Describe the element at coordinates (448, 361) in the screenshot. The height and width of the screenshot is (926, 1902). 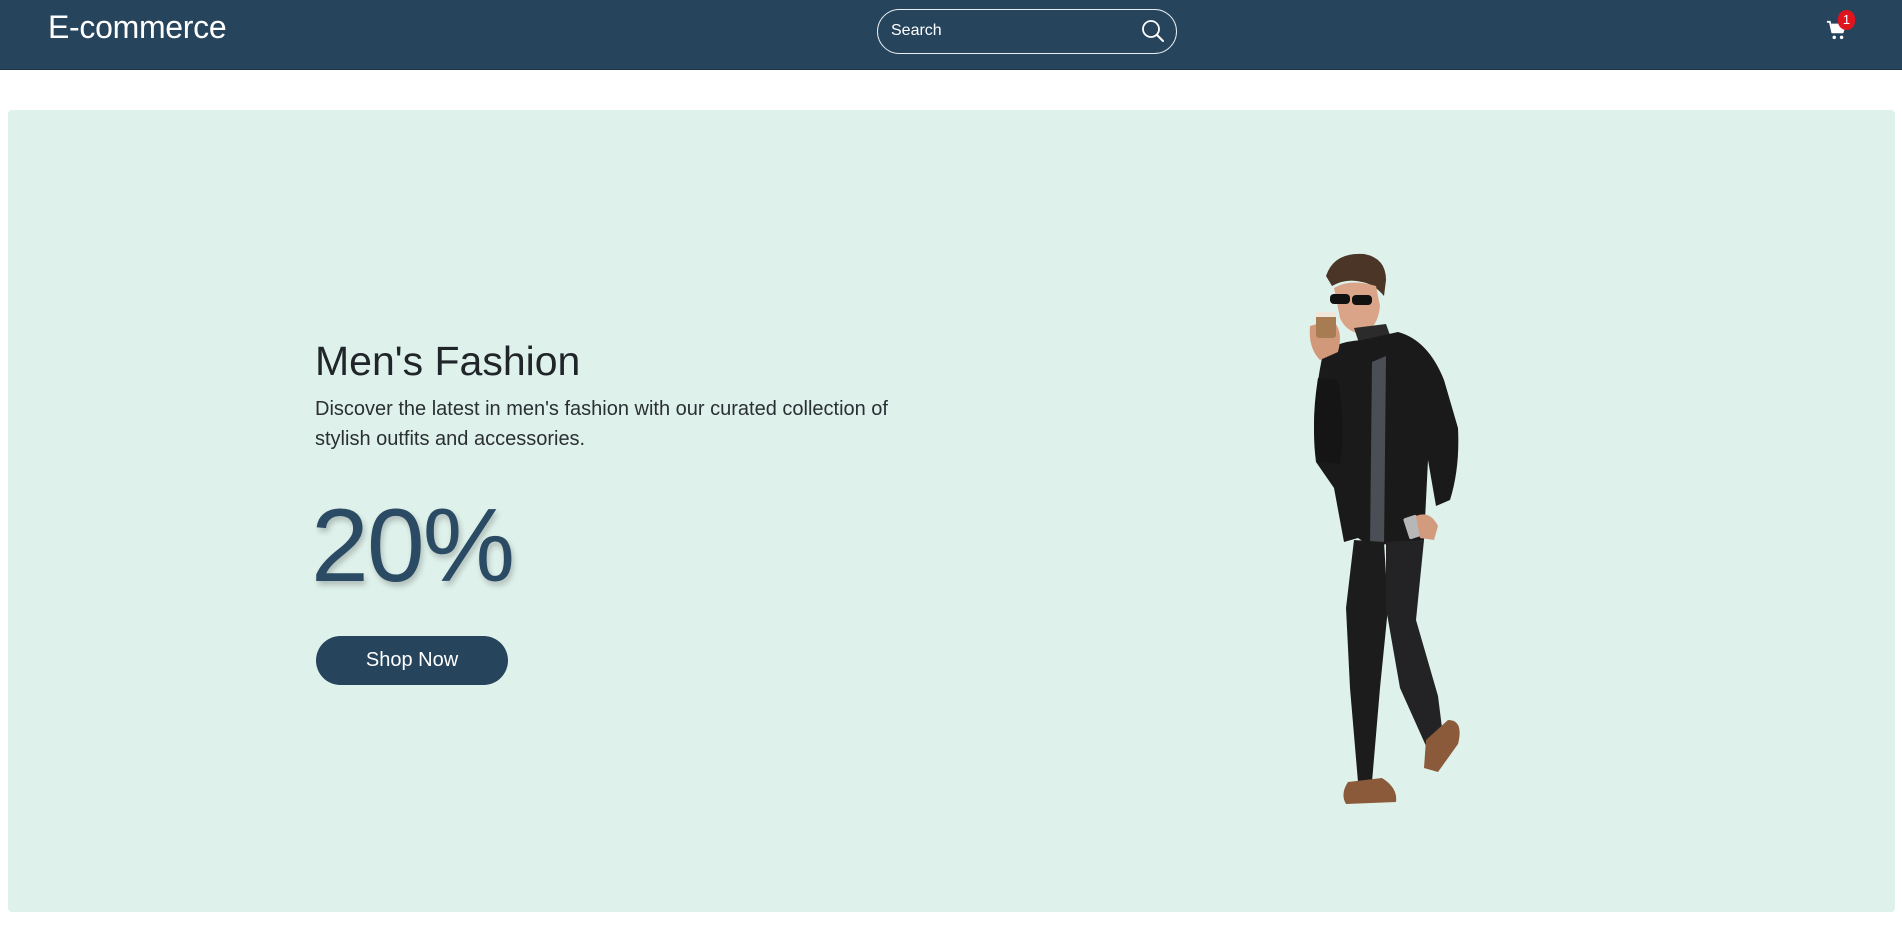
I see `hero-title: Men's Fashion` at that location.